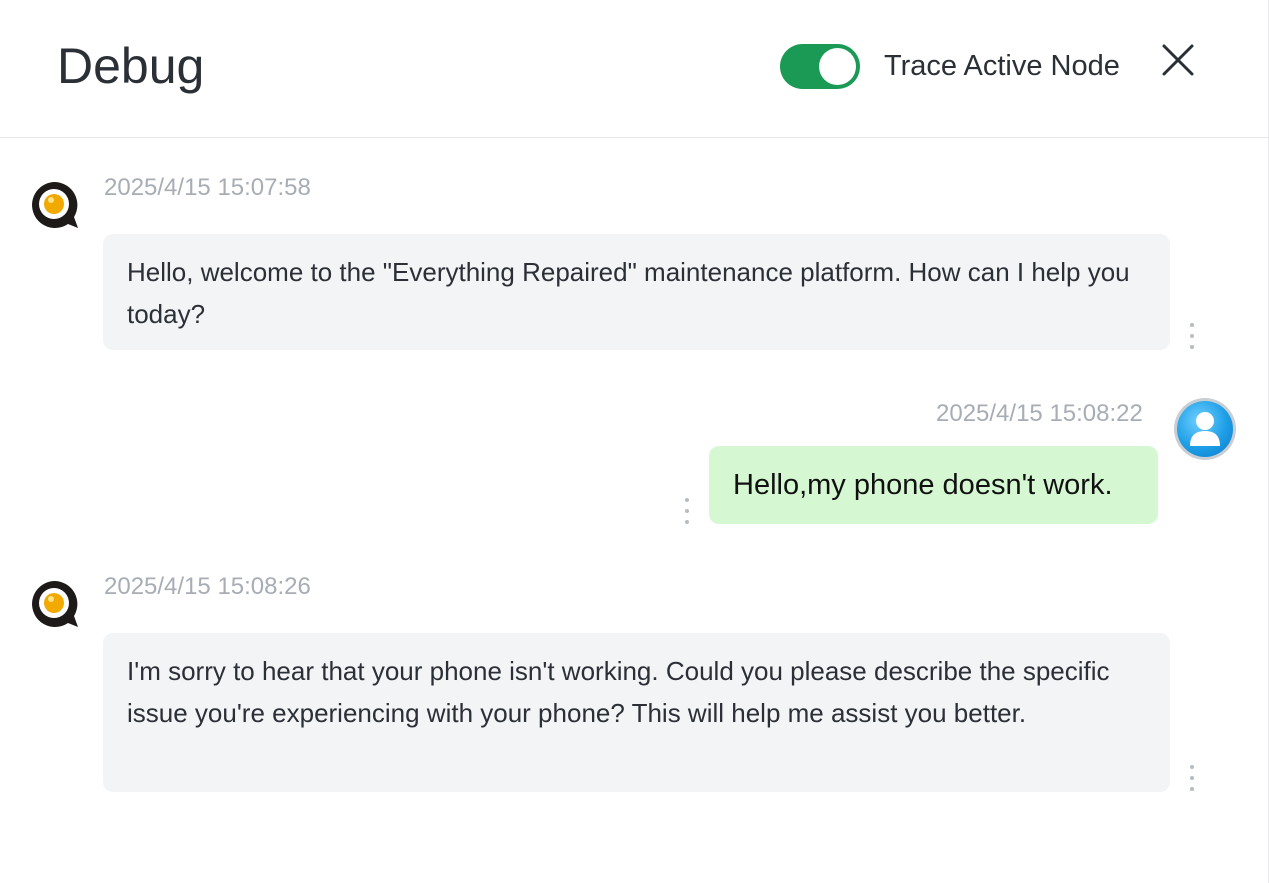 This screenshot has height=883, width=1269. What do you see at coordinates (207, 586) in the screenshot?
I see `message-timestamp: 2025/4/15 15:08:26` at bounding box center [207, 586].